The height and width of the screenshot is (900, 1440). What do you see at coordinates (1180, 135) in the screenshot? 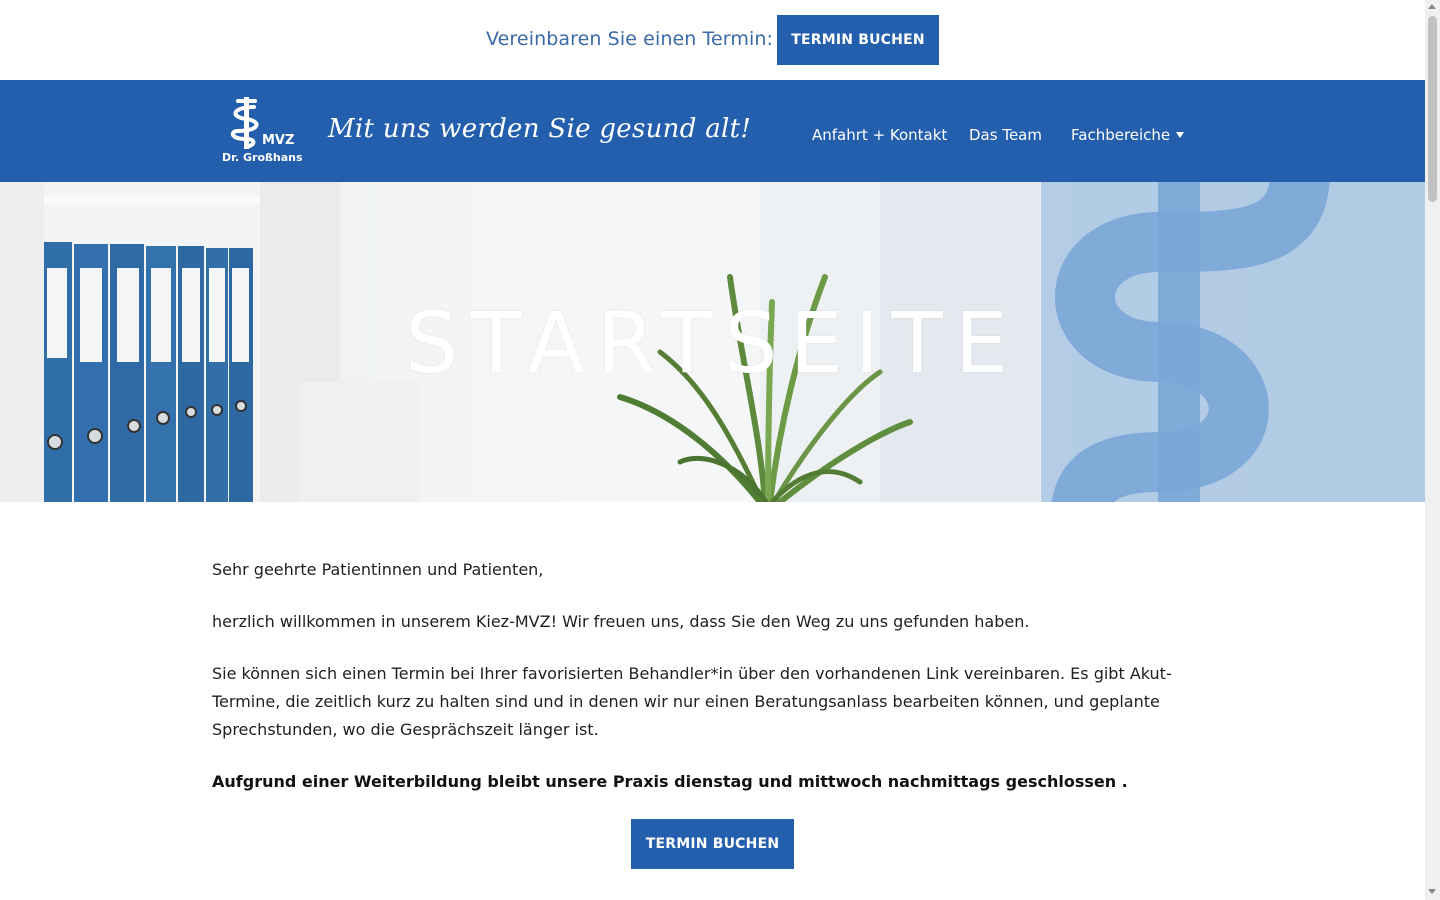
I see `caret-down-icon` at bounding box center [1180, 135].